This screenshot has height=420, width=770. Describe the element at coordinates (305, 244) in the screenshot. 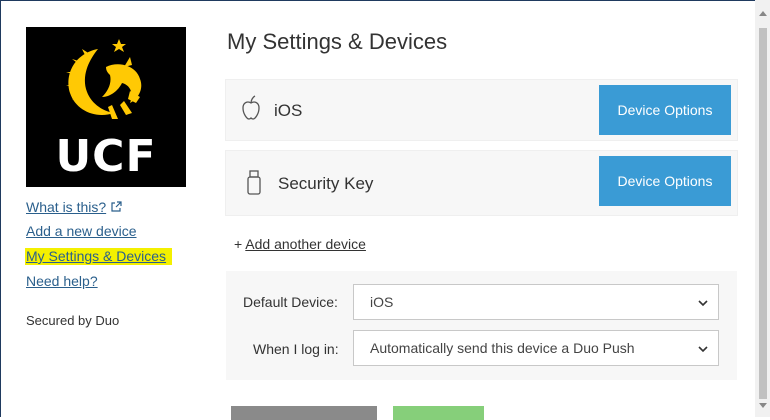

I see `add-another-device-link: Add another device` at that location.